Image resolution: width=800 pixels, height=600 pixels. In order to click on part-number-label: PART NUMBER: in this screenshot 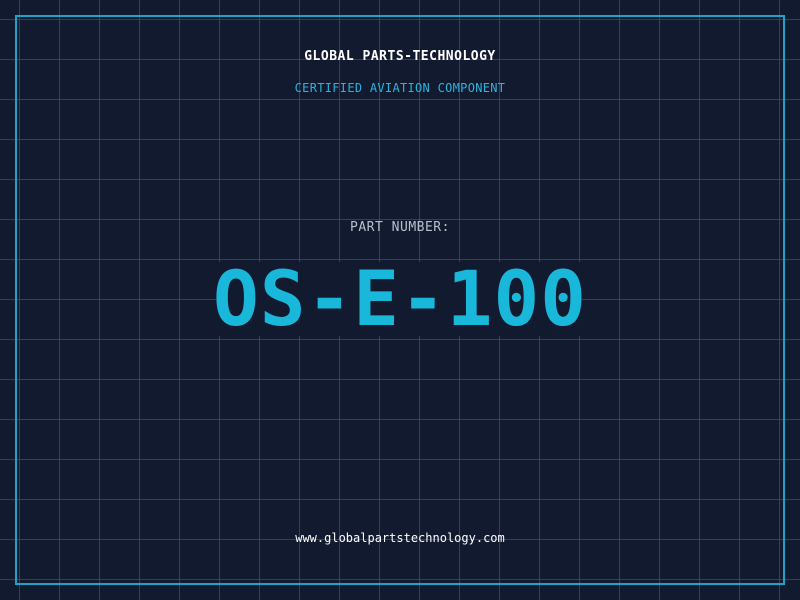, I will do `click(400, 227)`.